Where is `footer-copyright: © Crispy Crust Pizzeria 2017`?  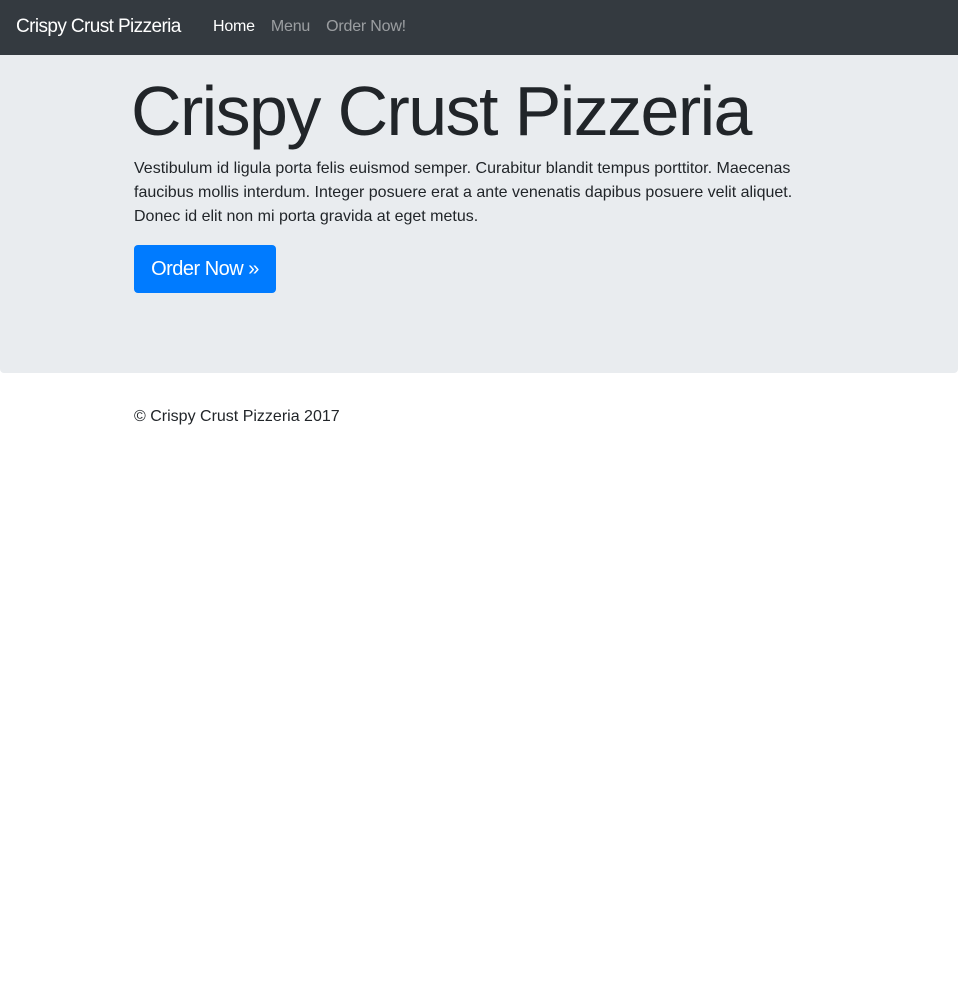
footer-copyright: © Crispy Crust Pizzeria 2017 is located at coordinates (237, 416).